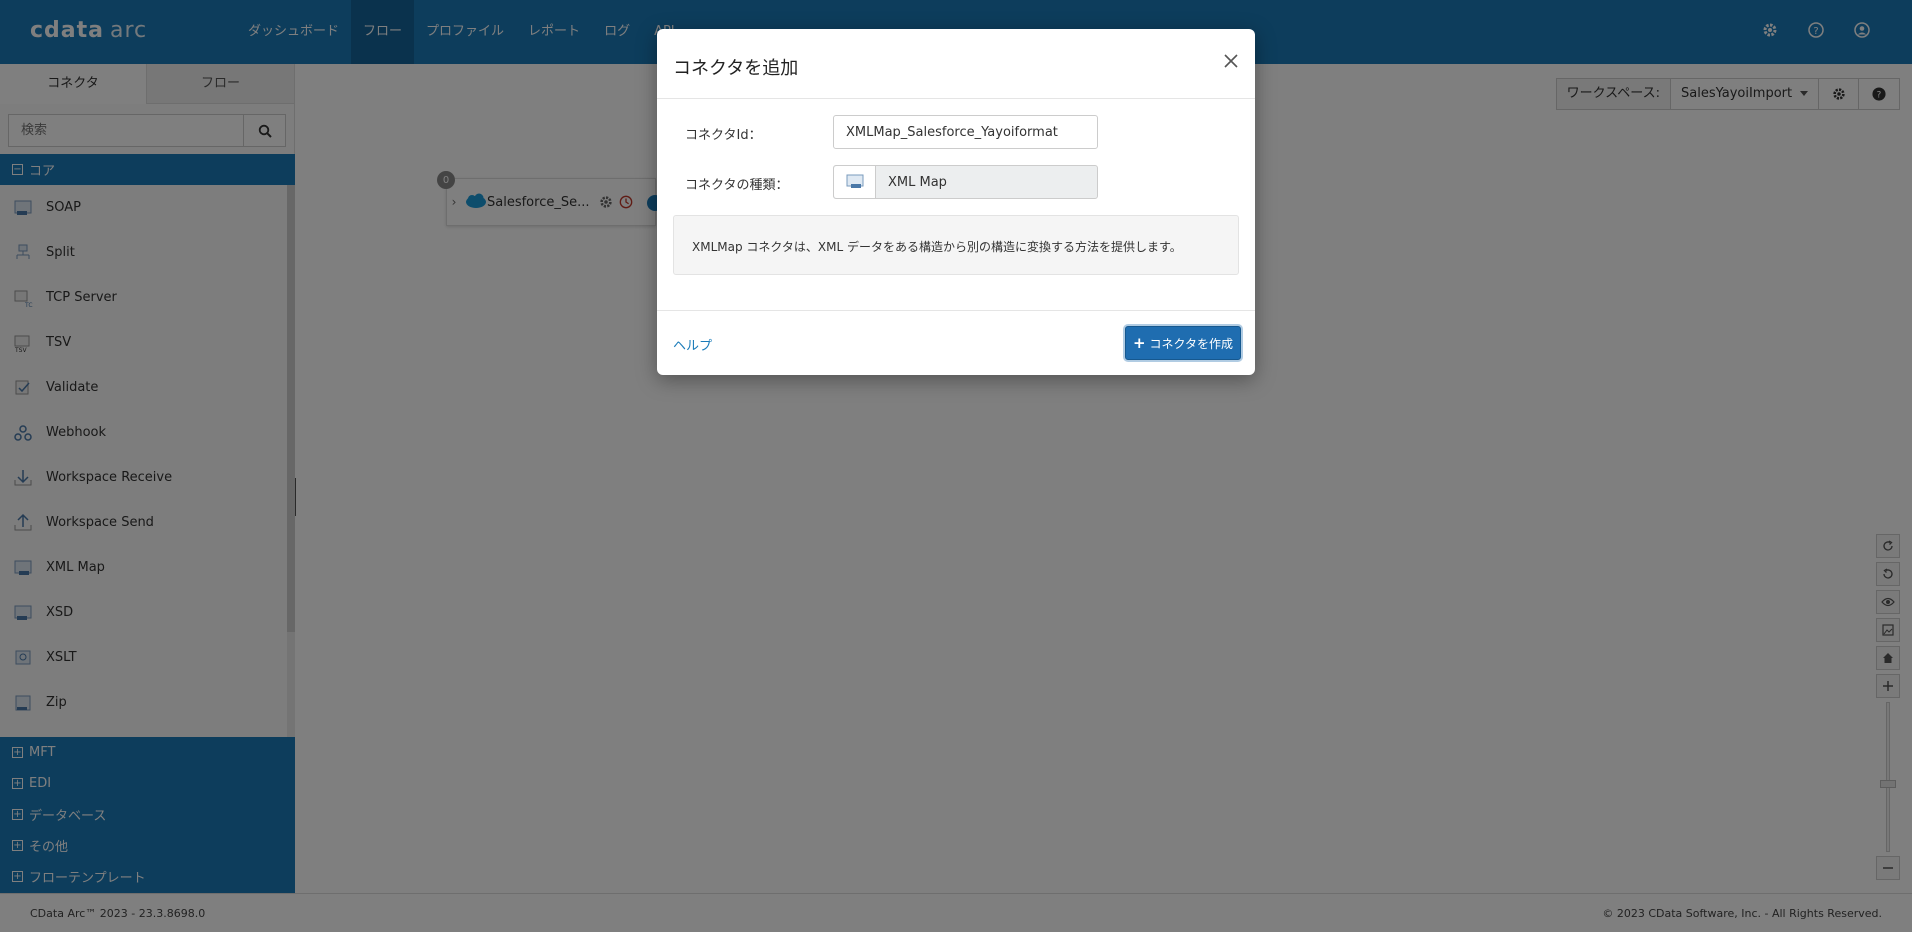 The height and width of the screenshot is (932, 1912). I want to click on dialog-footer: ヘルプ + コネクタを作成, so click(956, 342).